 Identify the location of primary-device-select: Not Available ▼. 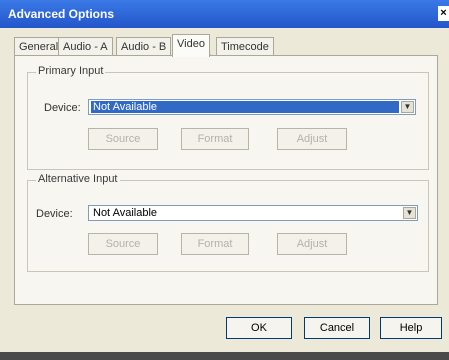
(252, 107).